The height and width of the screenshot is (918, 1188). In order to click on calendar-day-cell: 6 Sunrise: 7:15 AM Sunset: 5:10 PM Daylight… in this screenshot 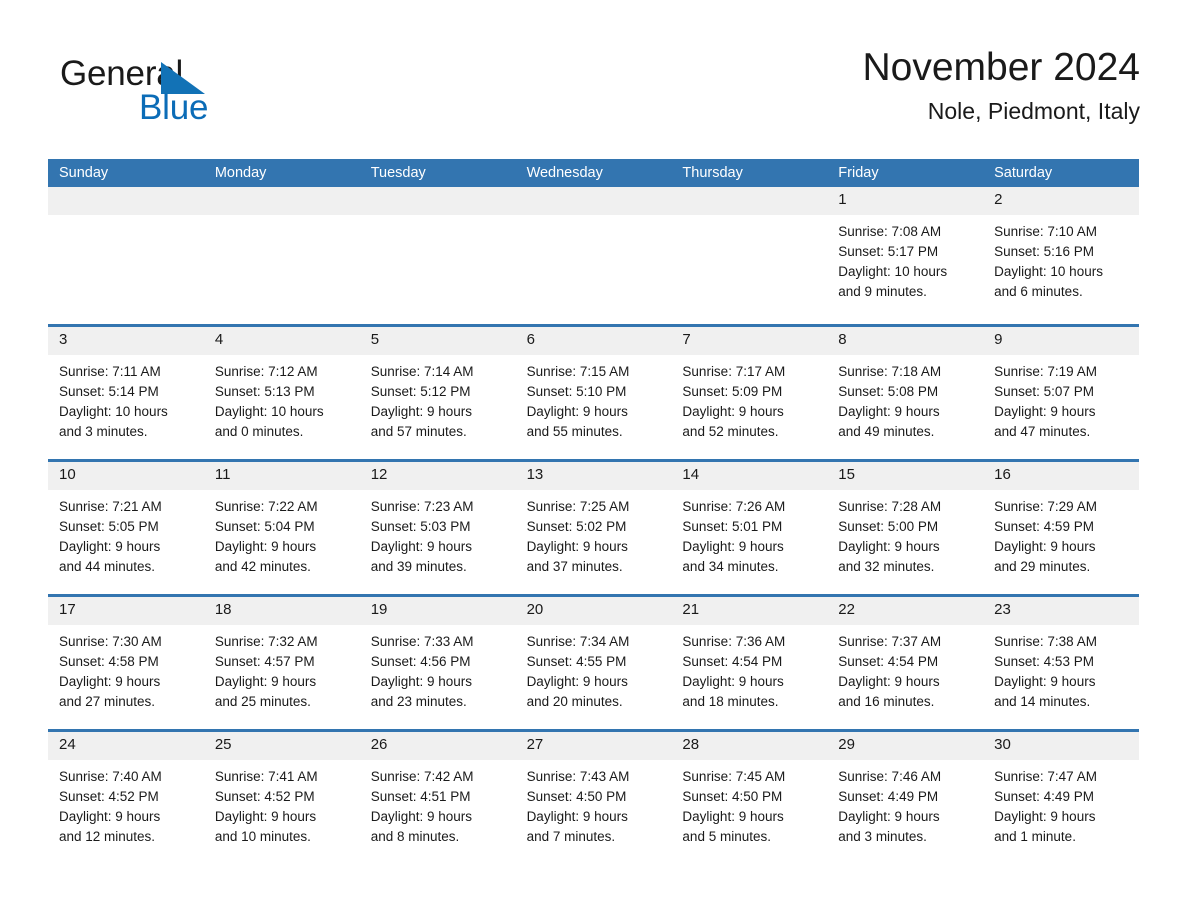, I will do `click(593, 393)`.